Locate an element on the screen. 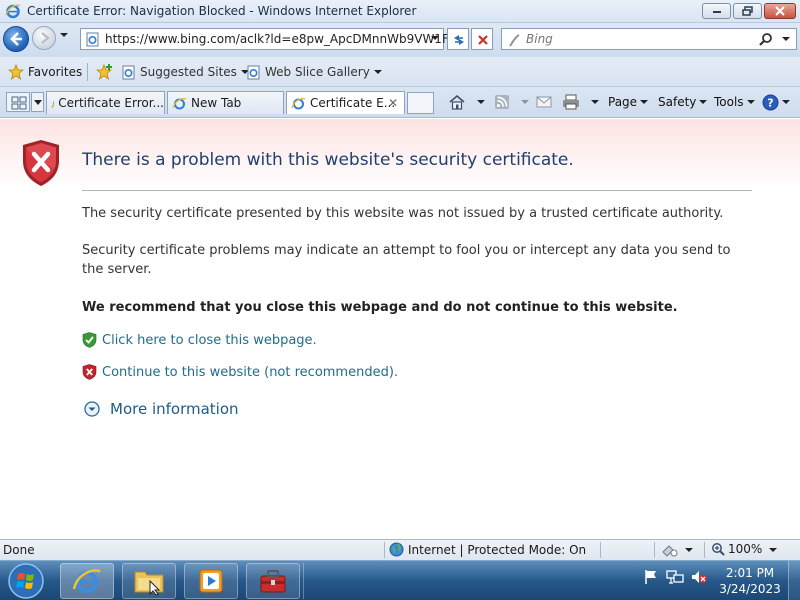 The height and width of the screenshot is (600, 800). taskbar-file-explorer is located at coordinates (149, 581).